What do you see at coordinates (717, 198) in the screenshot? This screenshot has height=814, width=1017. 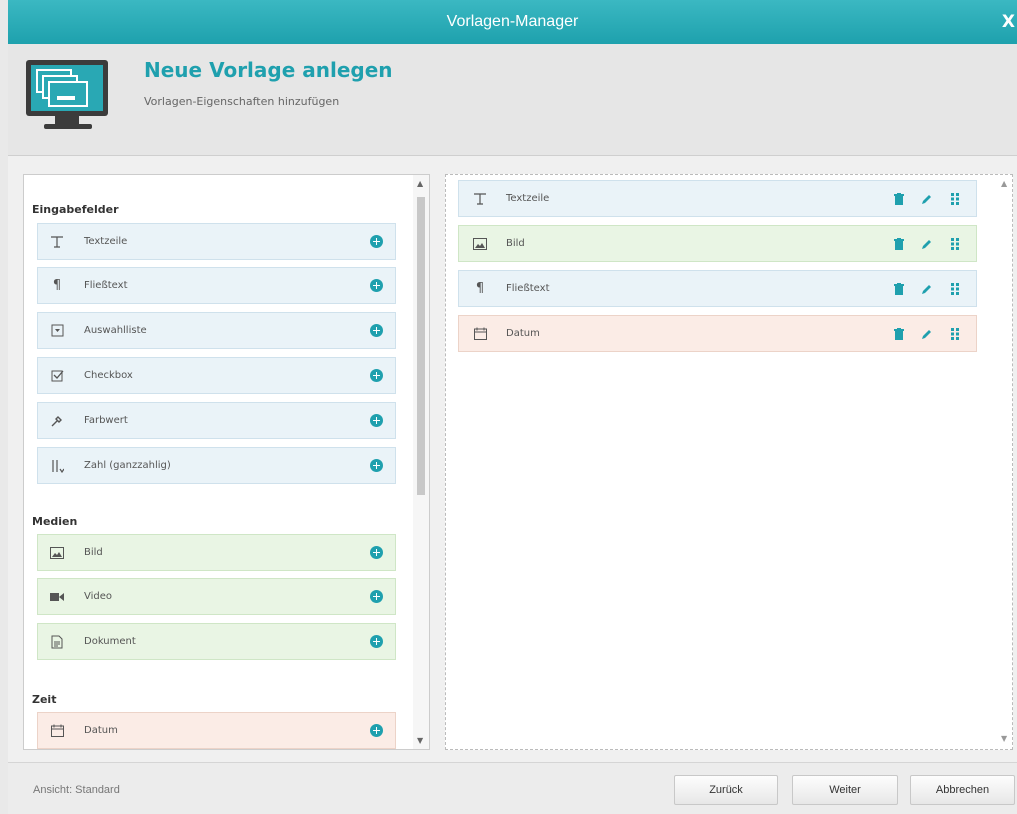 I see `template-field-textzeile: Textzeile` at bounding box center [717, 198].